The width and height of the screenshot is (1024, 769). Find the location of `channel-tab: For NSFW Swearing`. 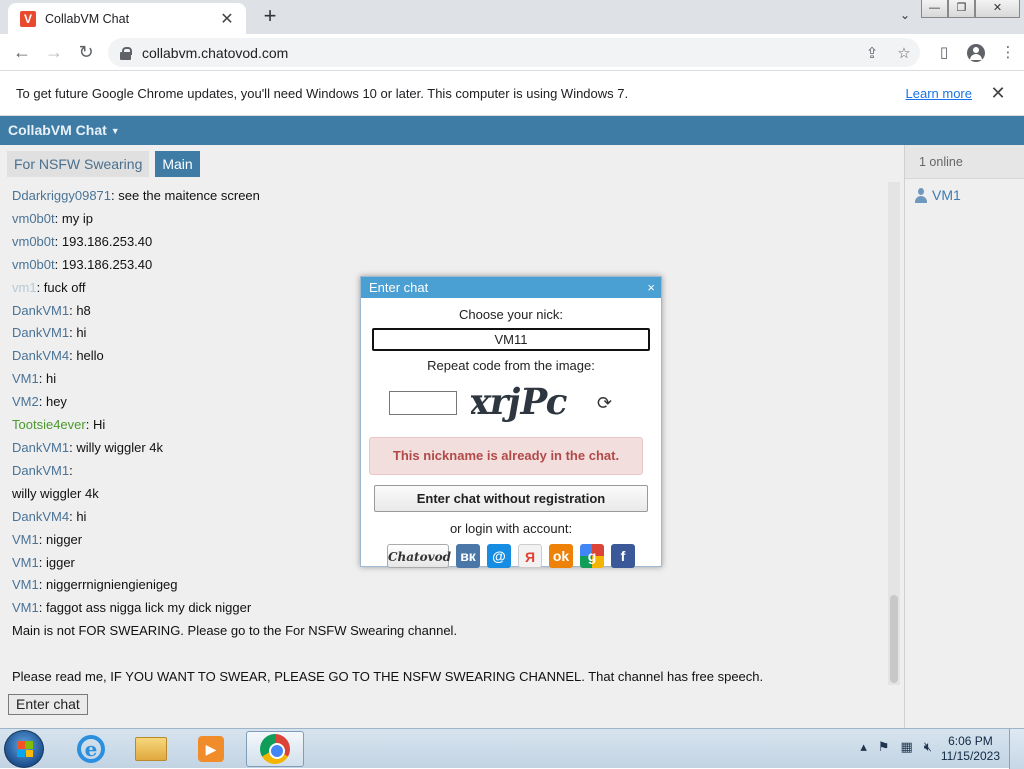

channel-tab: For NSFW Swearing is located at coordinates (78, 164).